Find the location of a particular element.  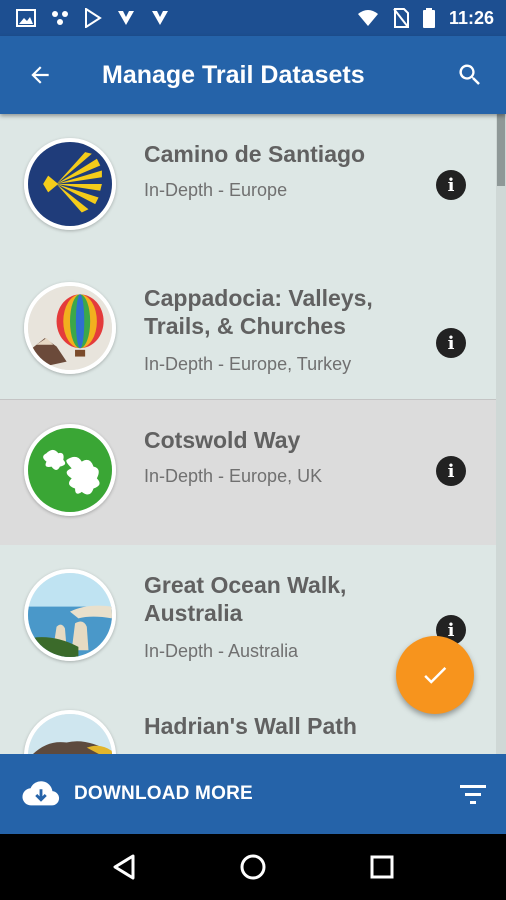

trail-subtitle: In-Depth - Australia is located at coordinates (221, 651).